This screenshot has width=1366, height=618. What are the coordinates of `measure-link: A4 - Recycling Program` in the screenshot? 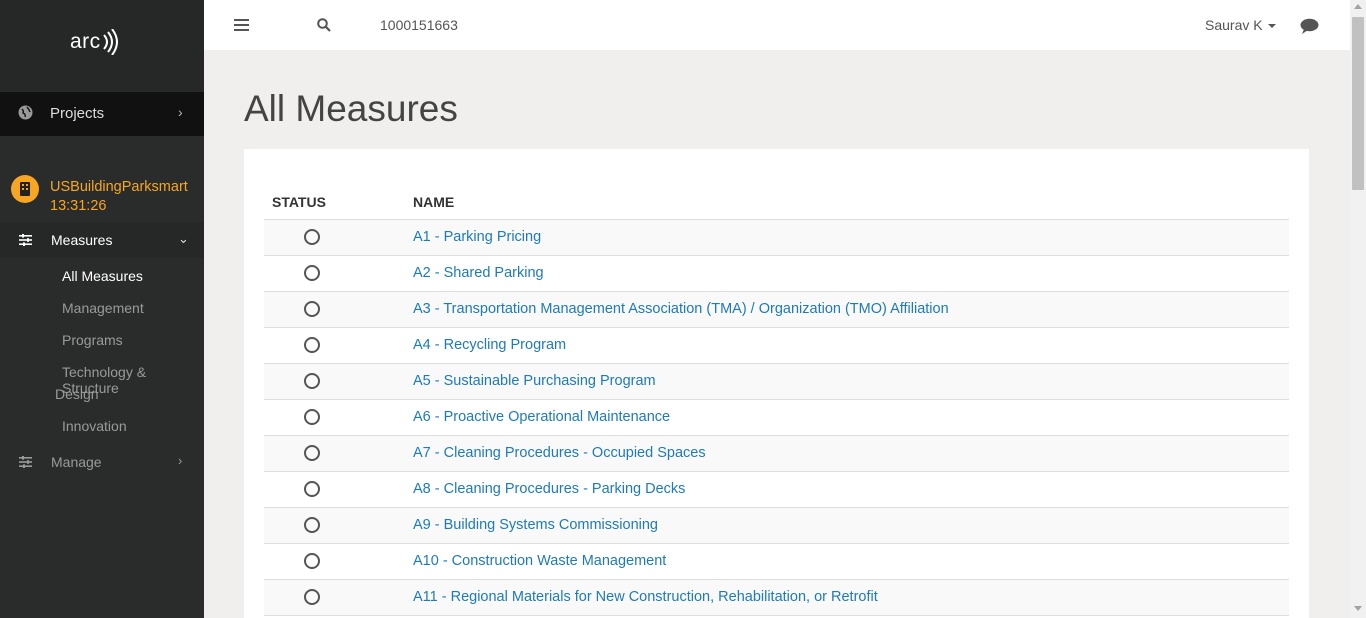 It's located at (489, 345).